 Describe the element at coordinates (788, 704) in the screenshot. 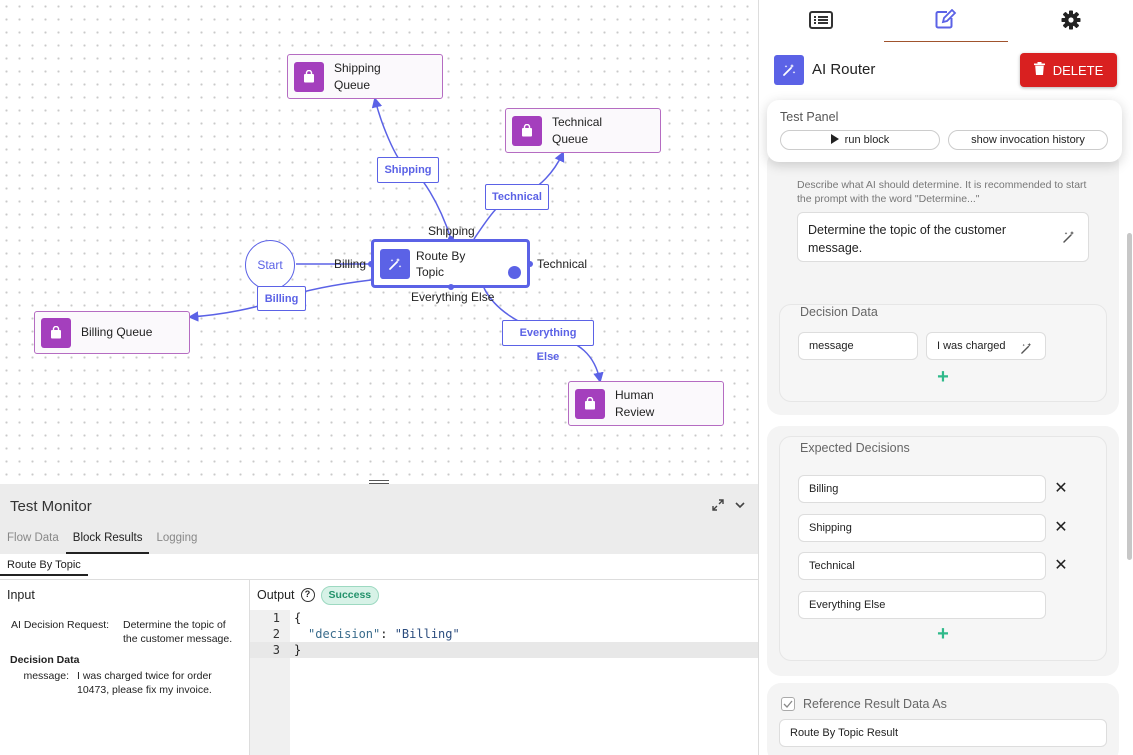

I see `checkbox` at that location.